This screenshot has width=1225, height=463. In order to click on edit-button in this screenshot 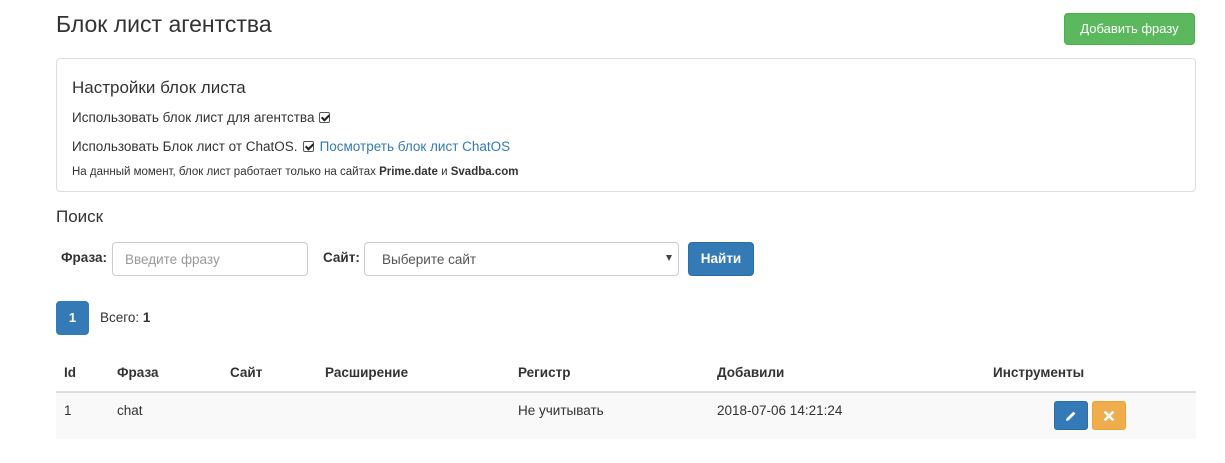, I will do `click(1071, 415)`.